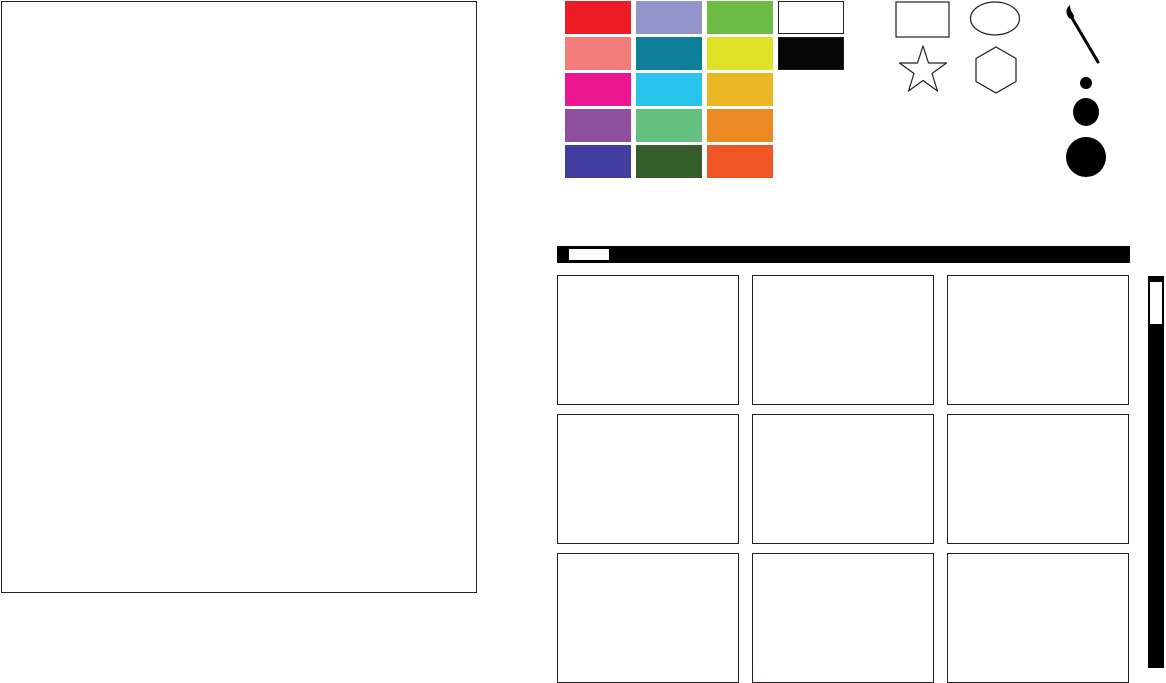 The image size is (1166, 683). I want to click on swatch-orange, so click(740, 125).